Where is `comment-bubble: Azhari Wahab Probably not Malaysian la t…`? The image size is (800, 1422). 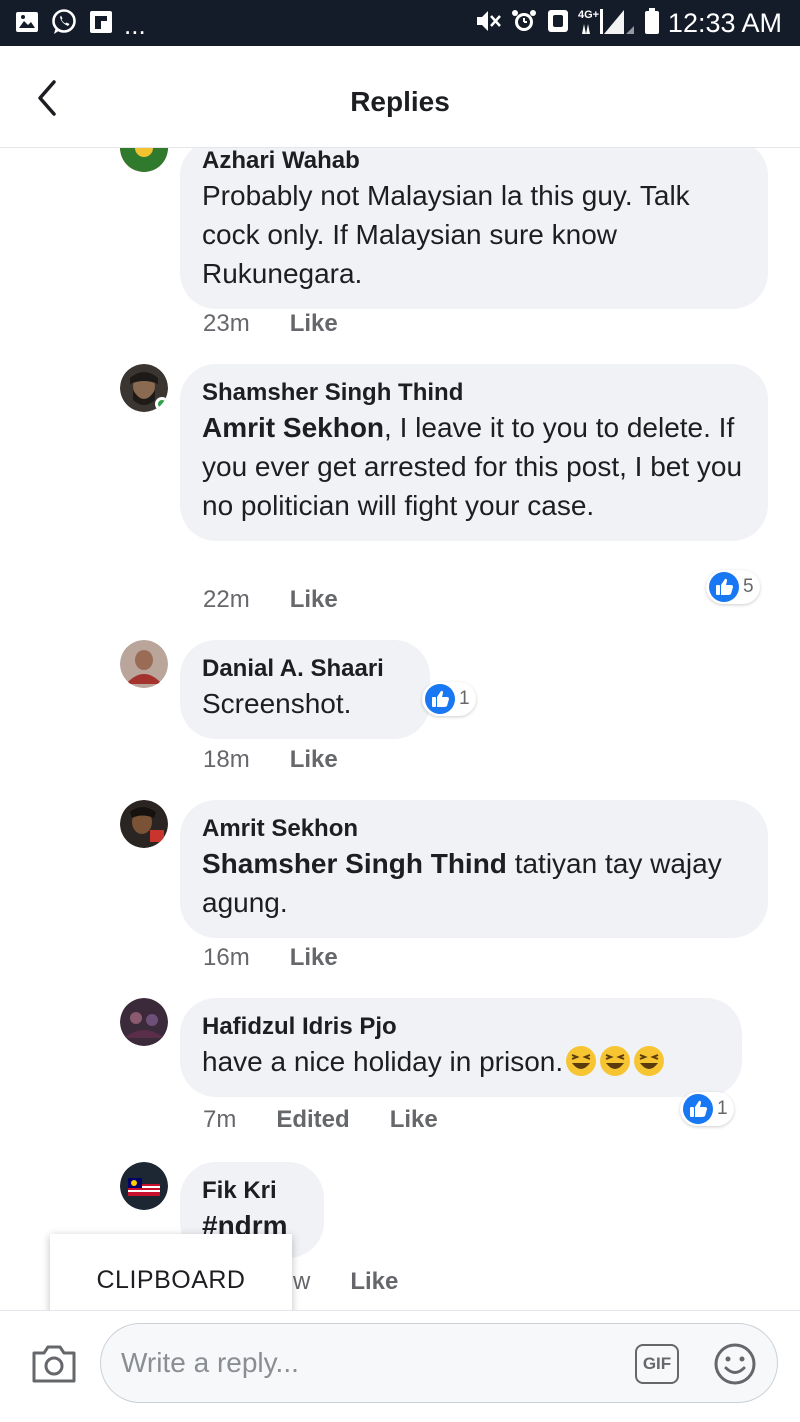 comment-bubble: Azhari Wahab Probably not Malaysian la t… is located at coordinates (474, 228).